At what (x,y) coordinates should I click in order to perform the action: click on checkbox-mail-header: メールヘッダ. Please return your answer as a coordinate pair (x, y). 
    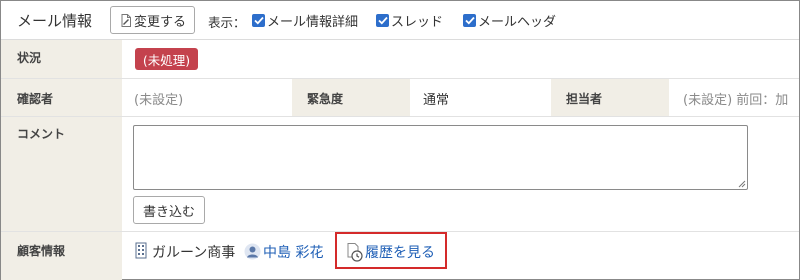
    Looking at the image, I should click on (509, 20).